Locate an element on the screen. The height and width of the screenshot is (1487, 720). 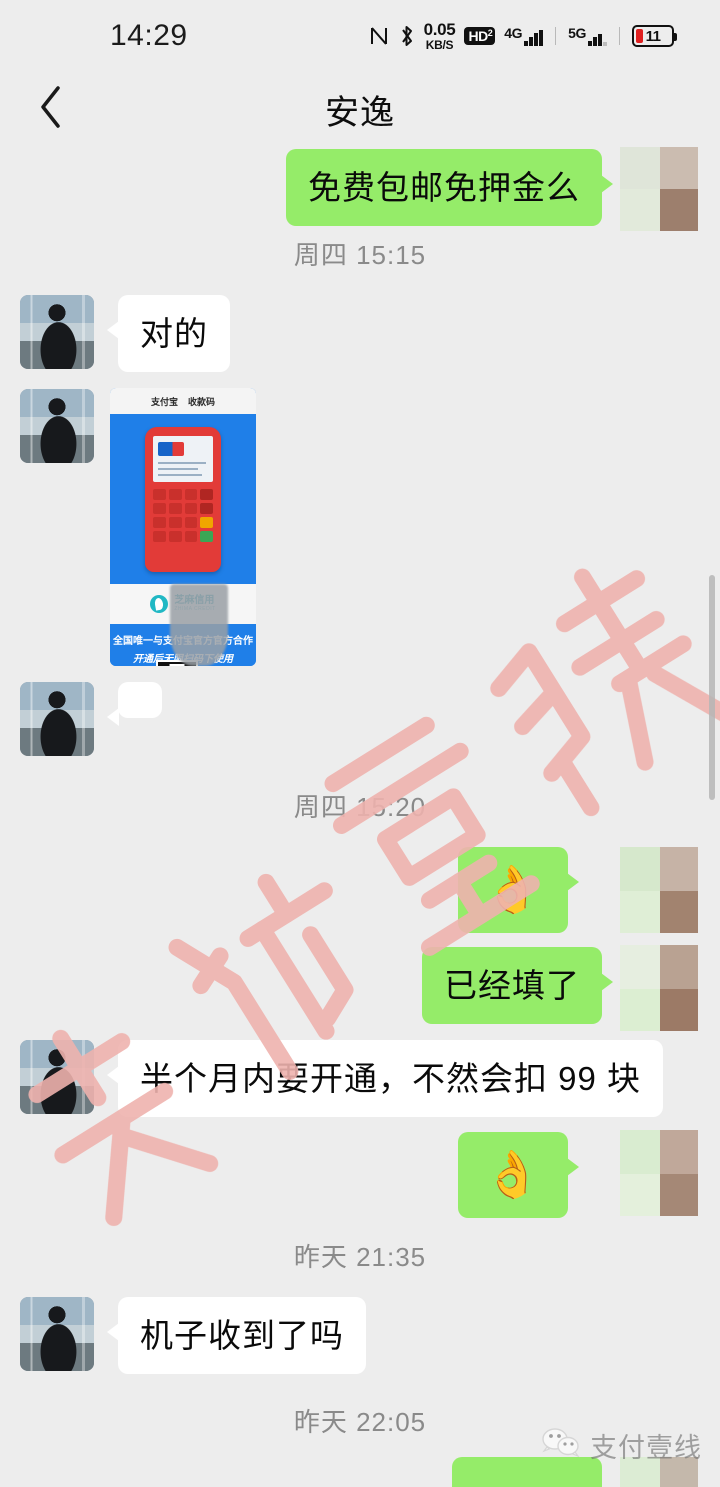
pos-keypad is located at coordinates (183, 515).